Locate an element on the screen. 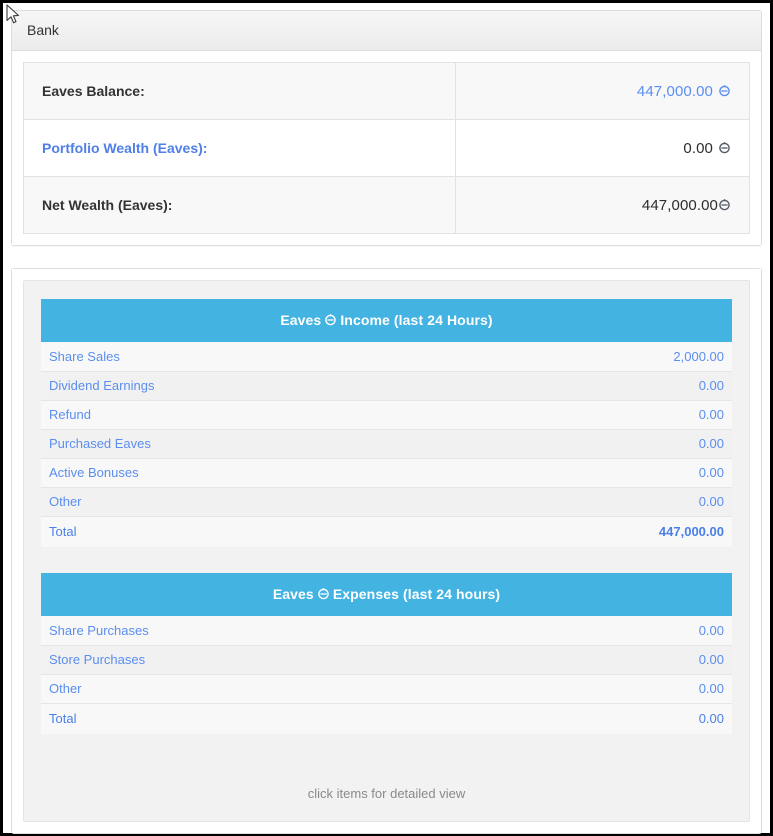 This screenshot has height=836, width=773. income-row-label: Dividend Earnings is located at coordinates (306, 386).